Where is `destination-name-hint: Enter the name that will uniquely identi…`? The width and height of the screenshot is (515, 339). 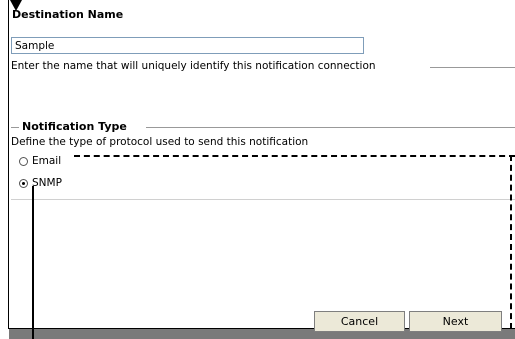
destination-name-hint: Enter the name that will uniquely identi… is located at coordinates (193, 66).